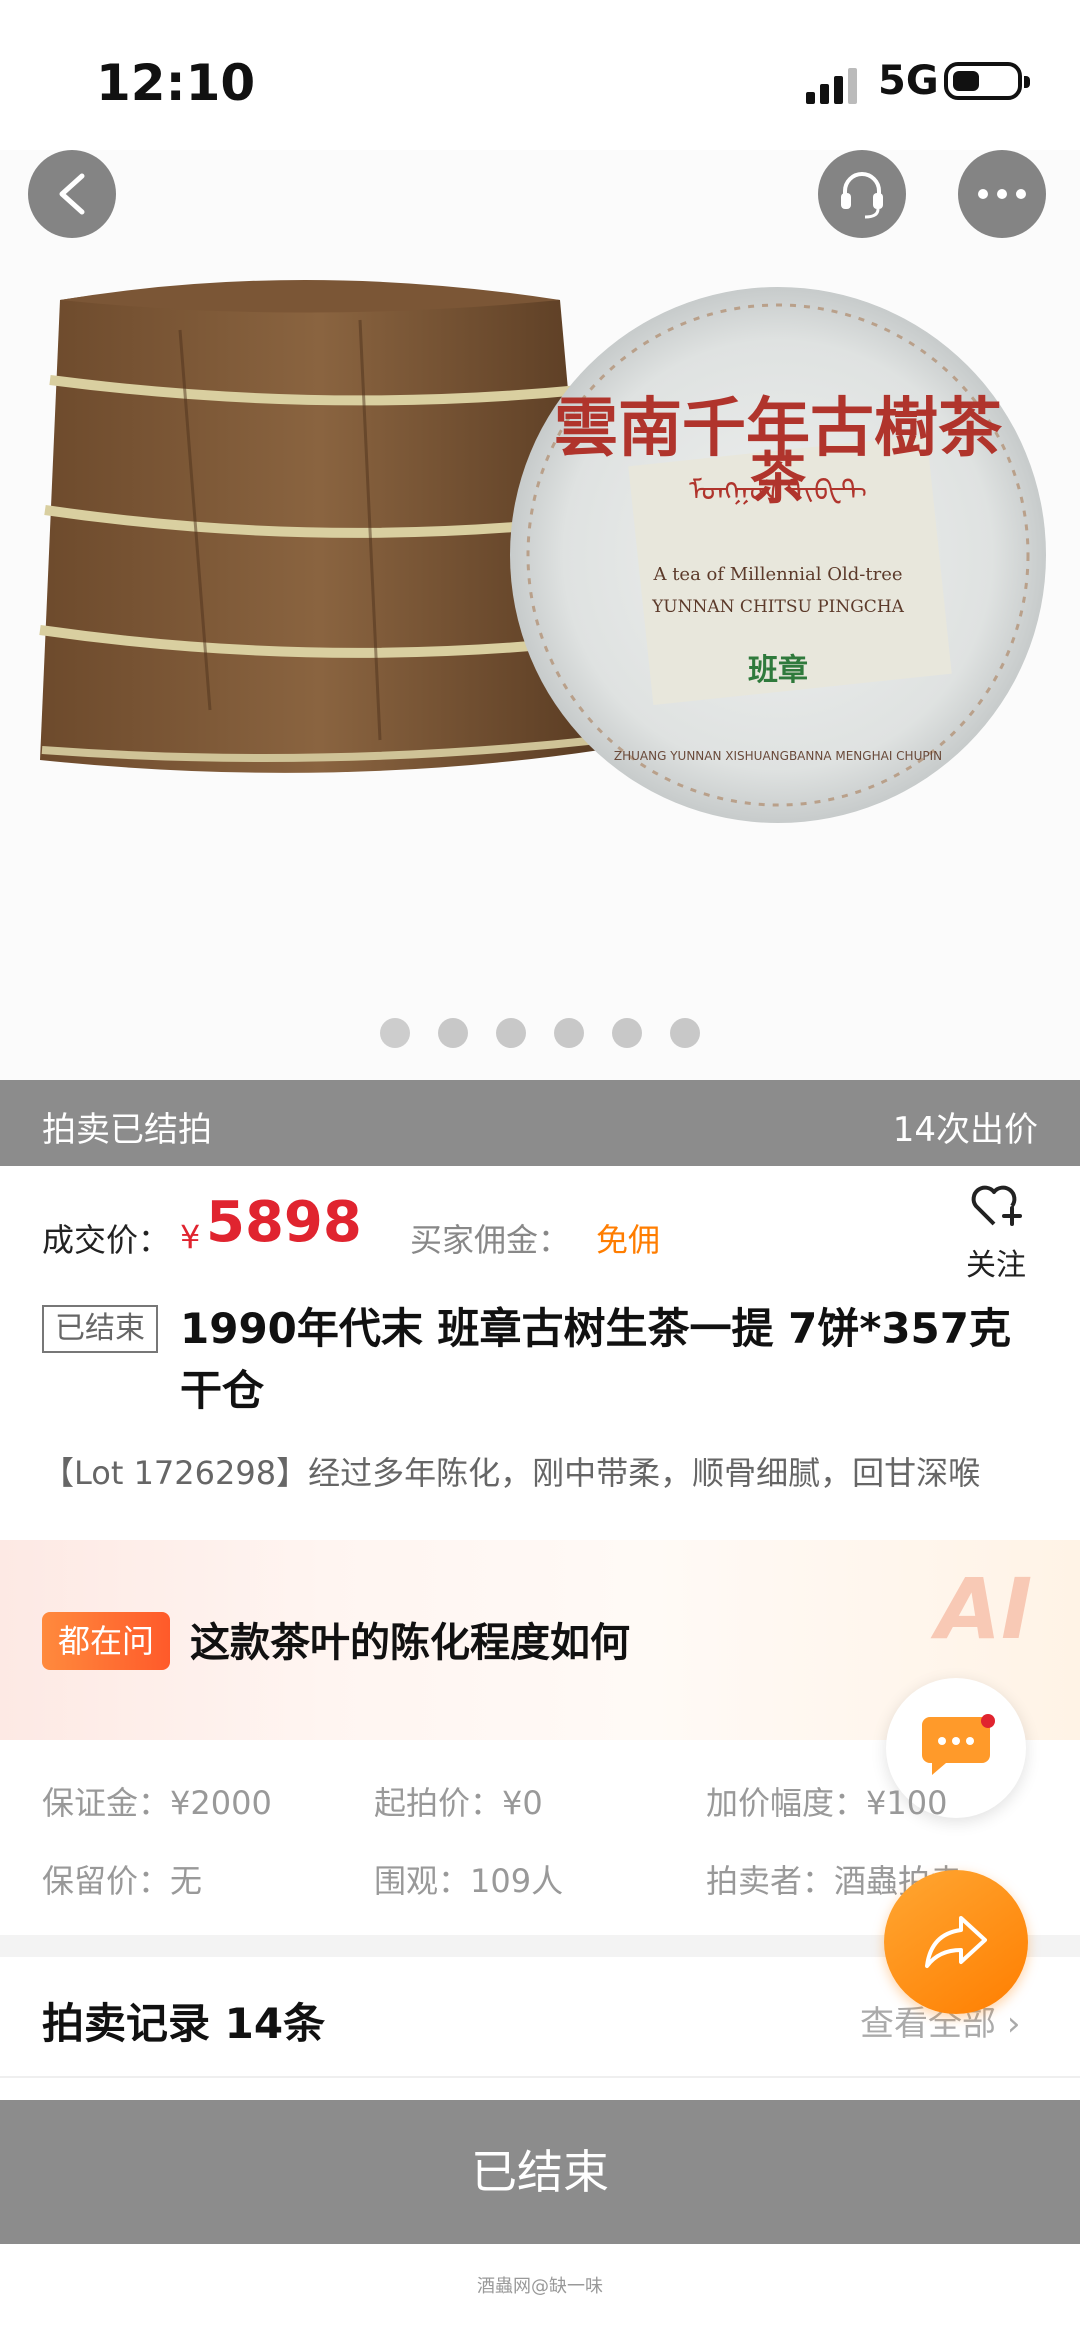 This screenshot has width=1080, height=2338. What do you see at coordinates (831, 86) in the screenshot?
I see `signal-icon` at bounding box center [831, 86].